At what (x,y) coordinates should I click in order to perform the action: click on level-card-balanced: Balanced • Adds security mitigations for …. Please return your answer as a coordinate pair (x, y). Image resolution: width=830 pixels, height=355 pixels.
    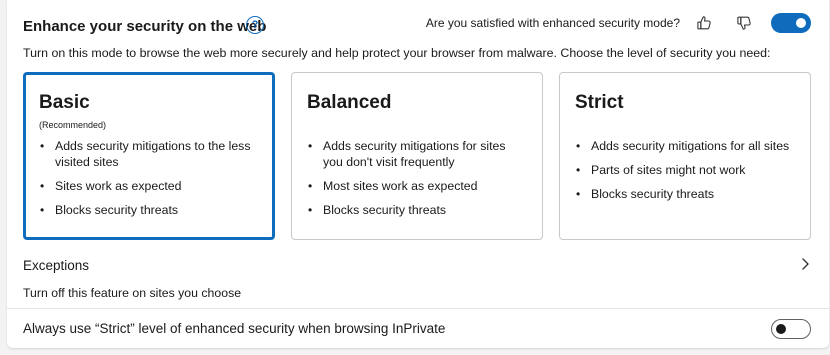
    Looking at the image, I should click on (417, 156).